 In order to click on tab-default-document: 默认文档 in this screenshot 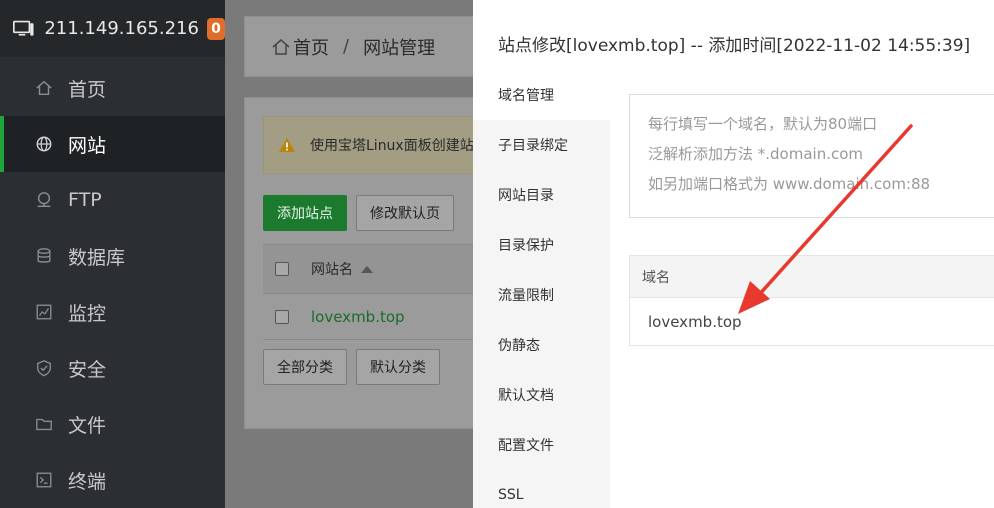, I will do `click(541, 395)`.